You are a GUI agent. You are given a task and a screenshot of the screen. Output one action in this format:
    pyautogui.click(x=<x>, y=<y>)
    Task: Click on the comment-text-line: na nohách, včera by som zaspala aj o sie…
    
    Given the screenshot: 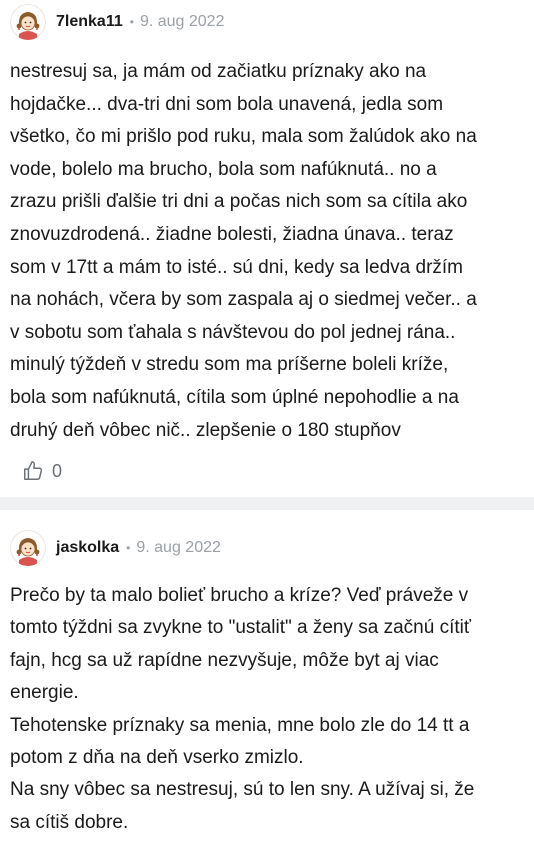 What is the action you would take?
    pyautogui.click(x=243, y=300)
    